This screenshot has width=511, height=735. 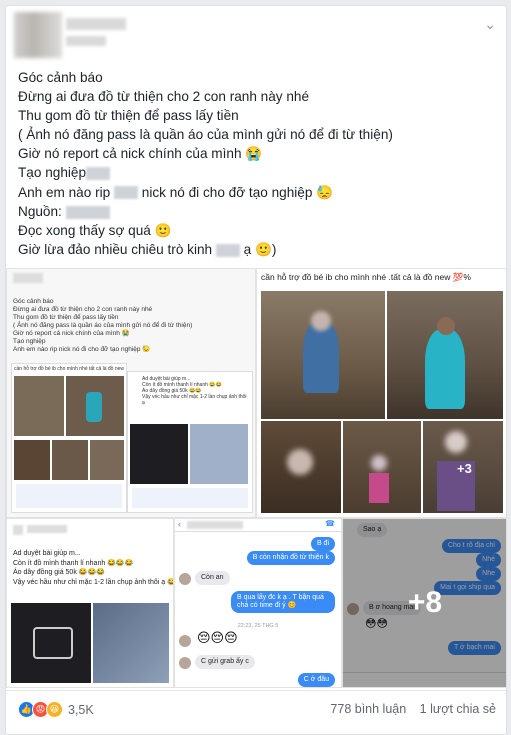 I want to click on chat-header: ‹ ☎, so click(x=258, y=525).